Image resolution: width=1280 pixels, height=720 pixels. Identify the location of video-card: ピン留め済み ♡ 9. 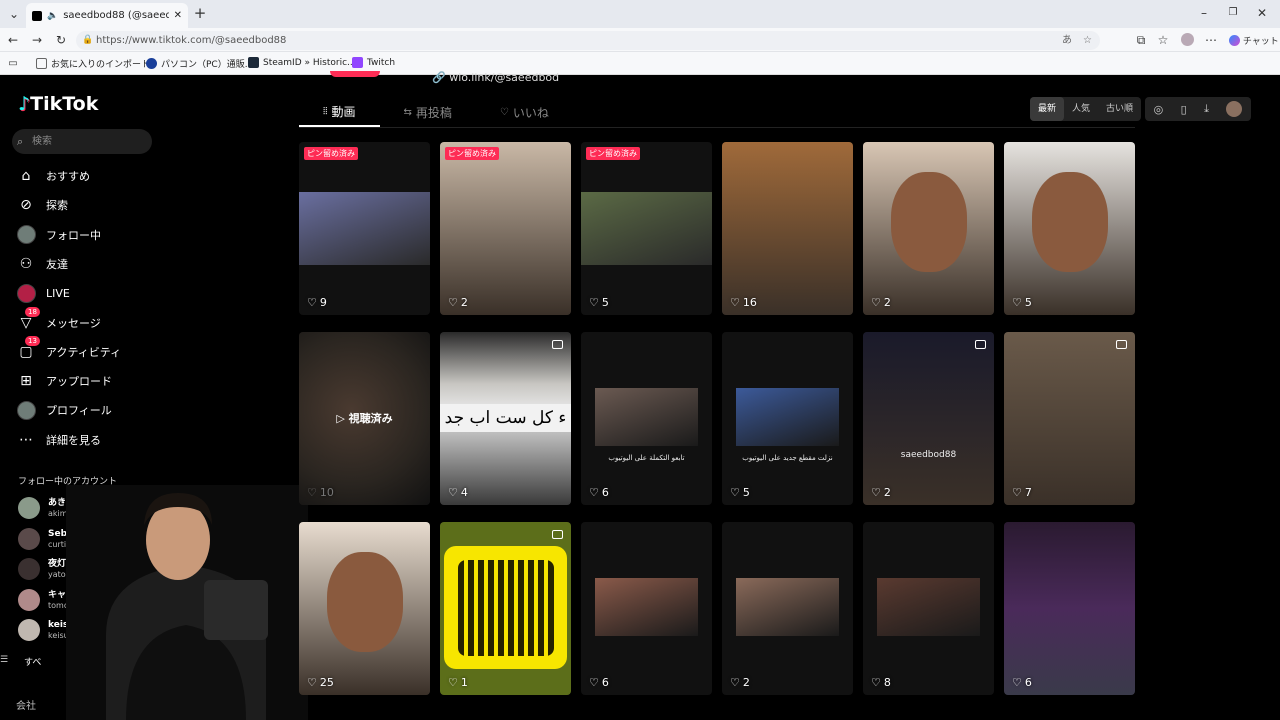
(364, 228).